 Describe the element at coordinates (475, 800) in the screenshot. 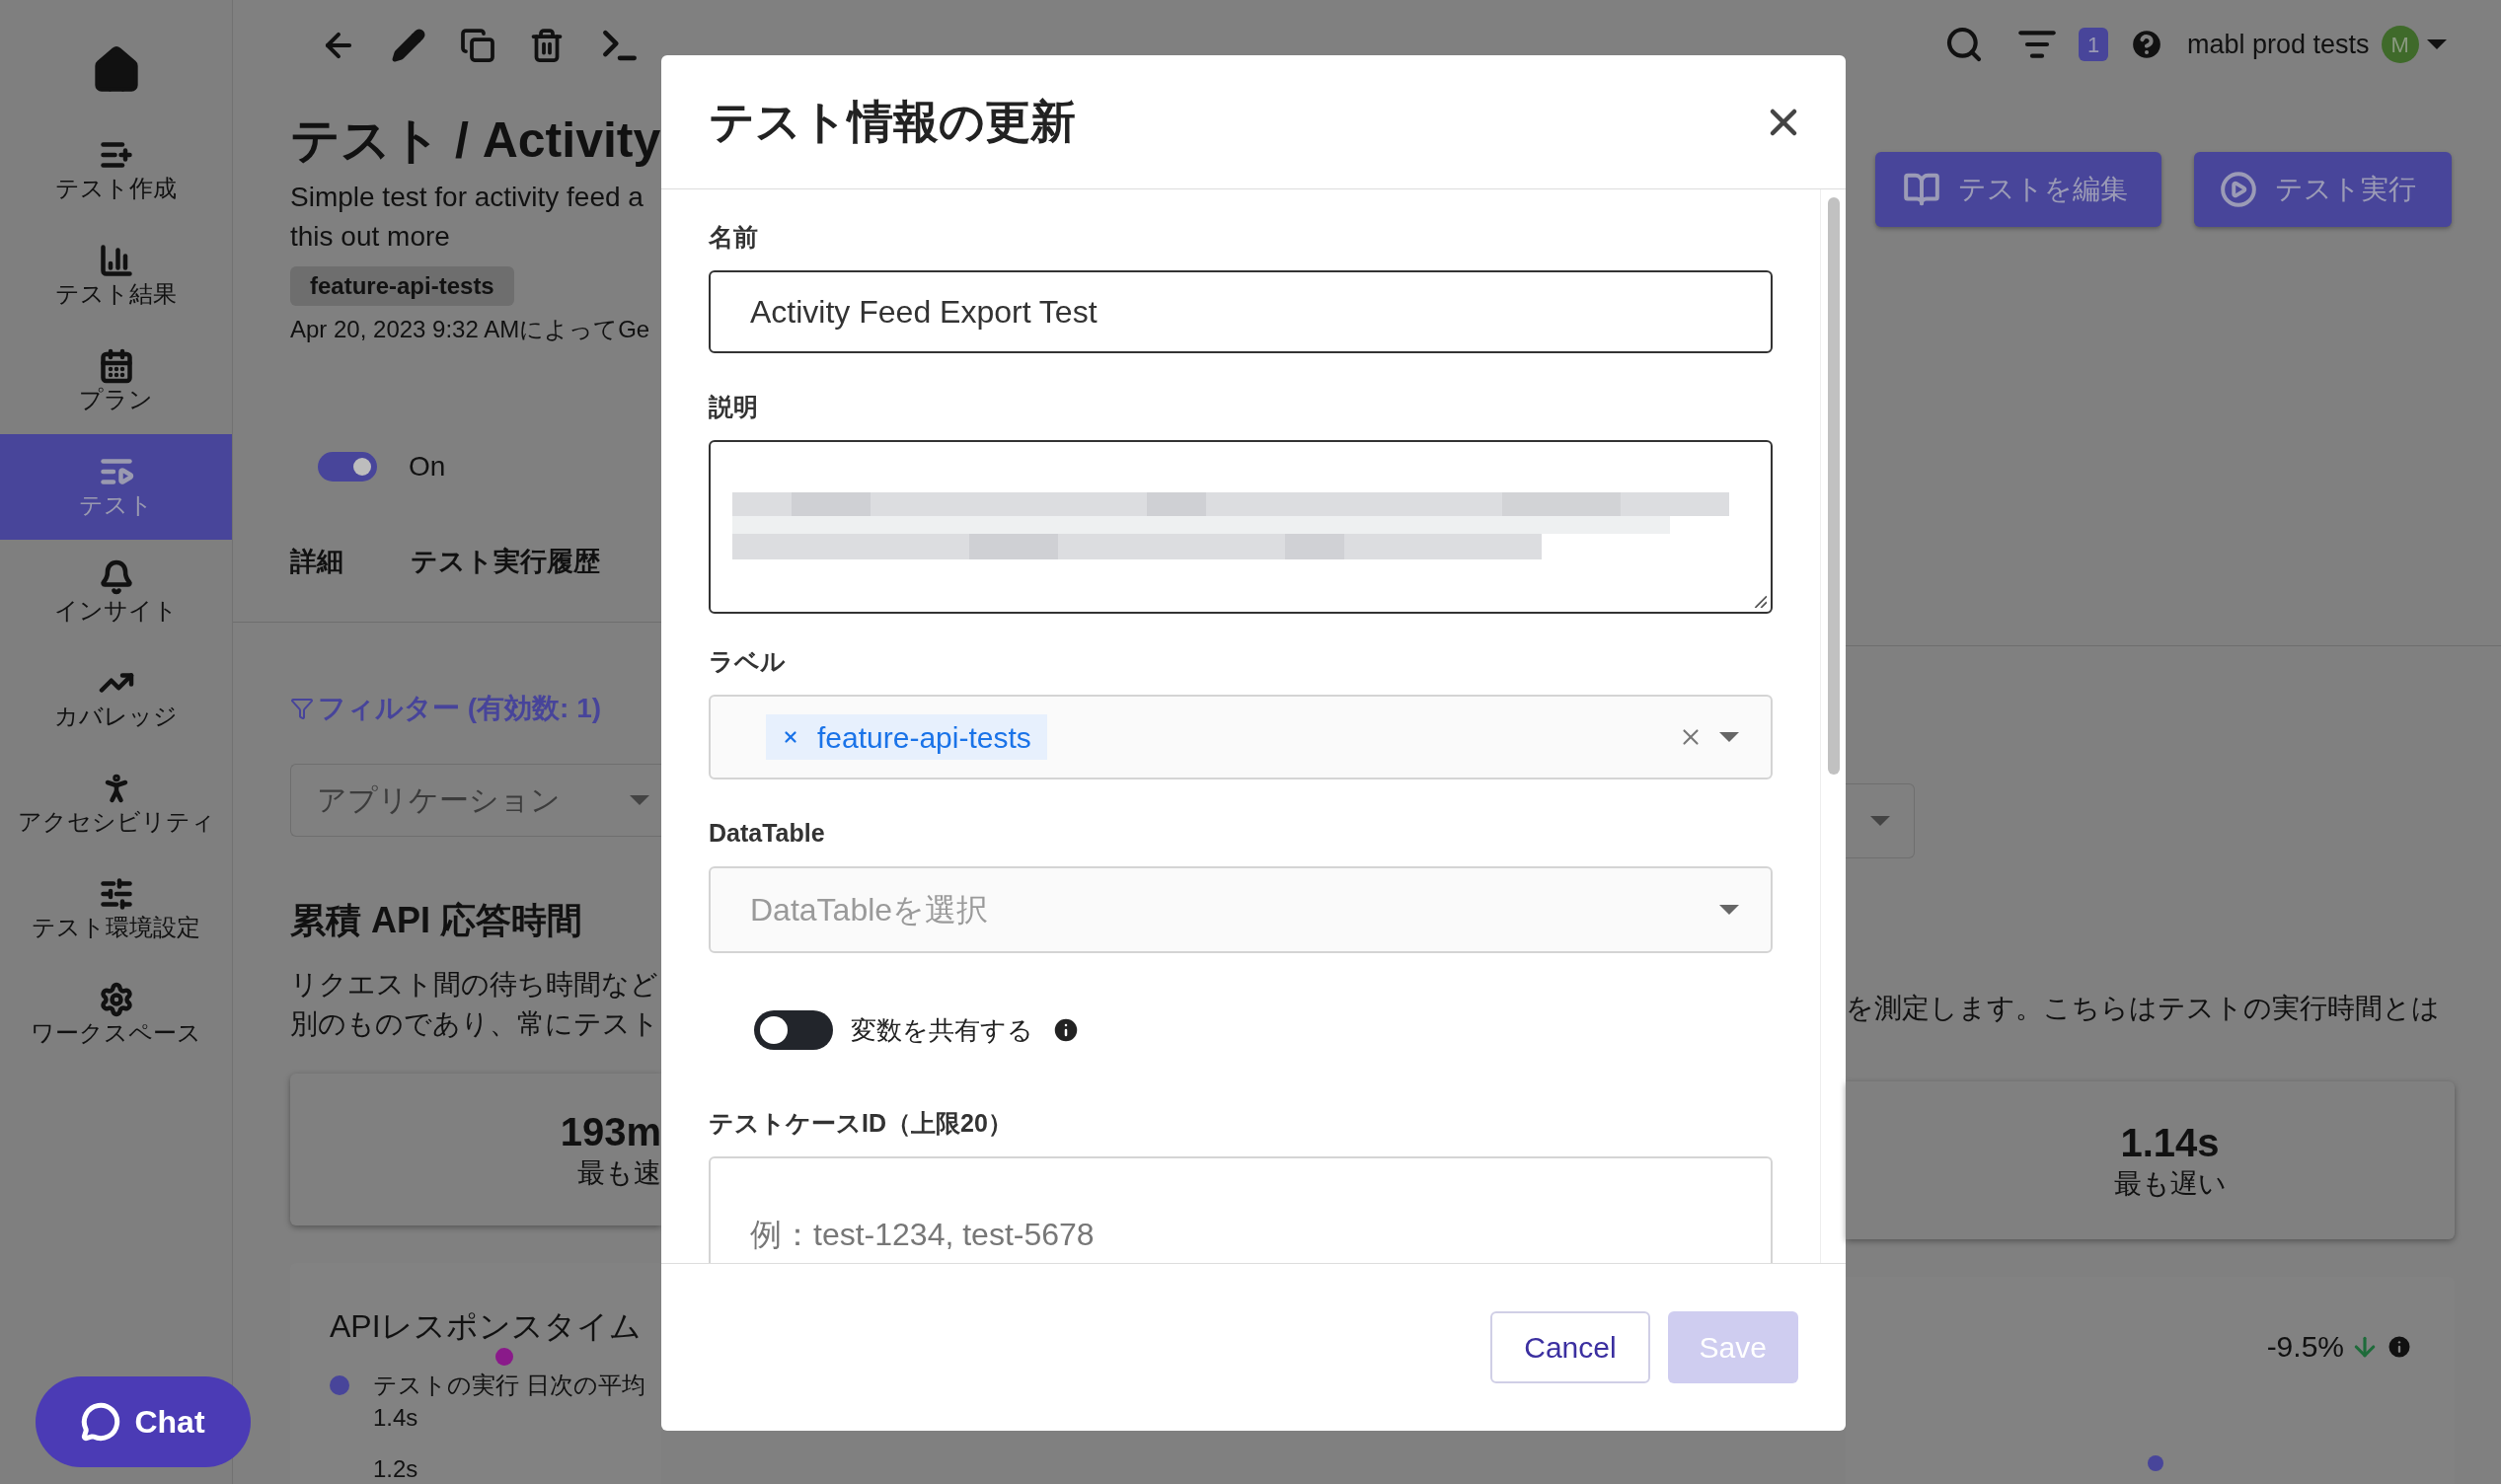

I see `application-dropdown: アプリケーション` at that location.